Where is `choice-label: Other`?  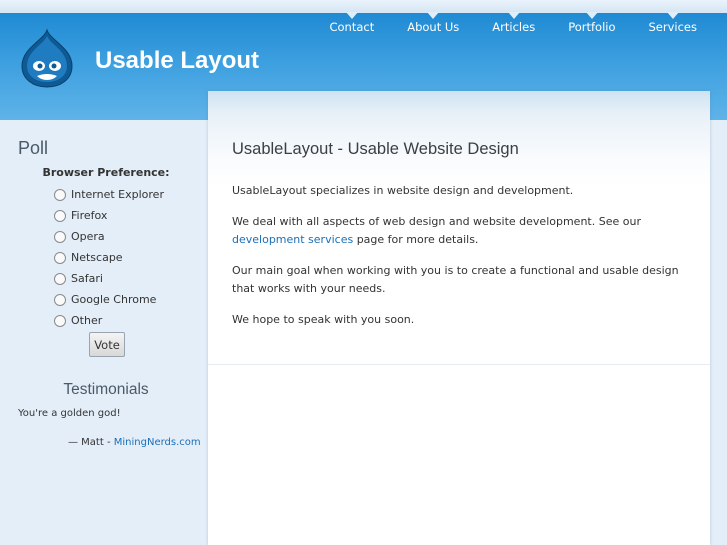
choice-label: Other is located at coordinates (87, 320).